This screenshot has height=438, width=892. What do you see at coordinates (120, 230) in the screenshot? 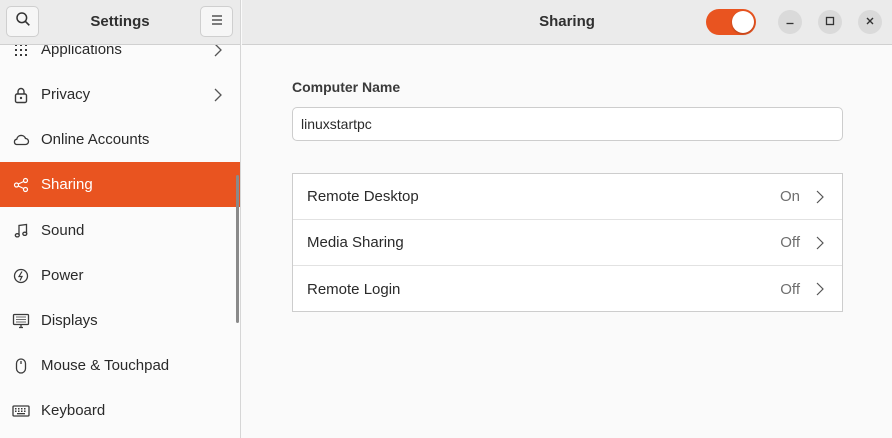
I see `sidebar-item-sound: Sound` at bounding box center [120, 230].